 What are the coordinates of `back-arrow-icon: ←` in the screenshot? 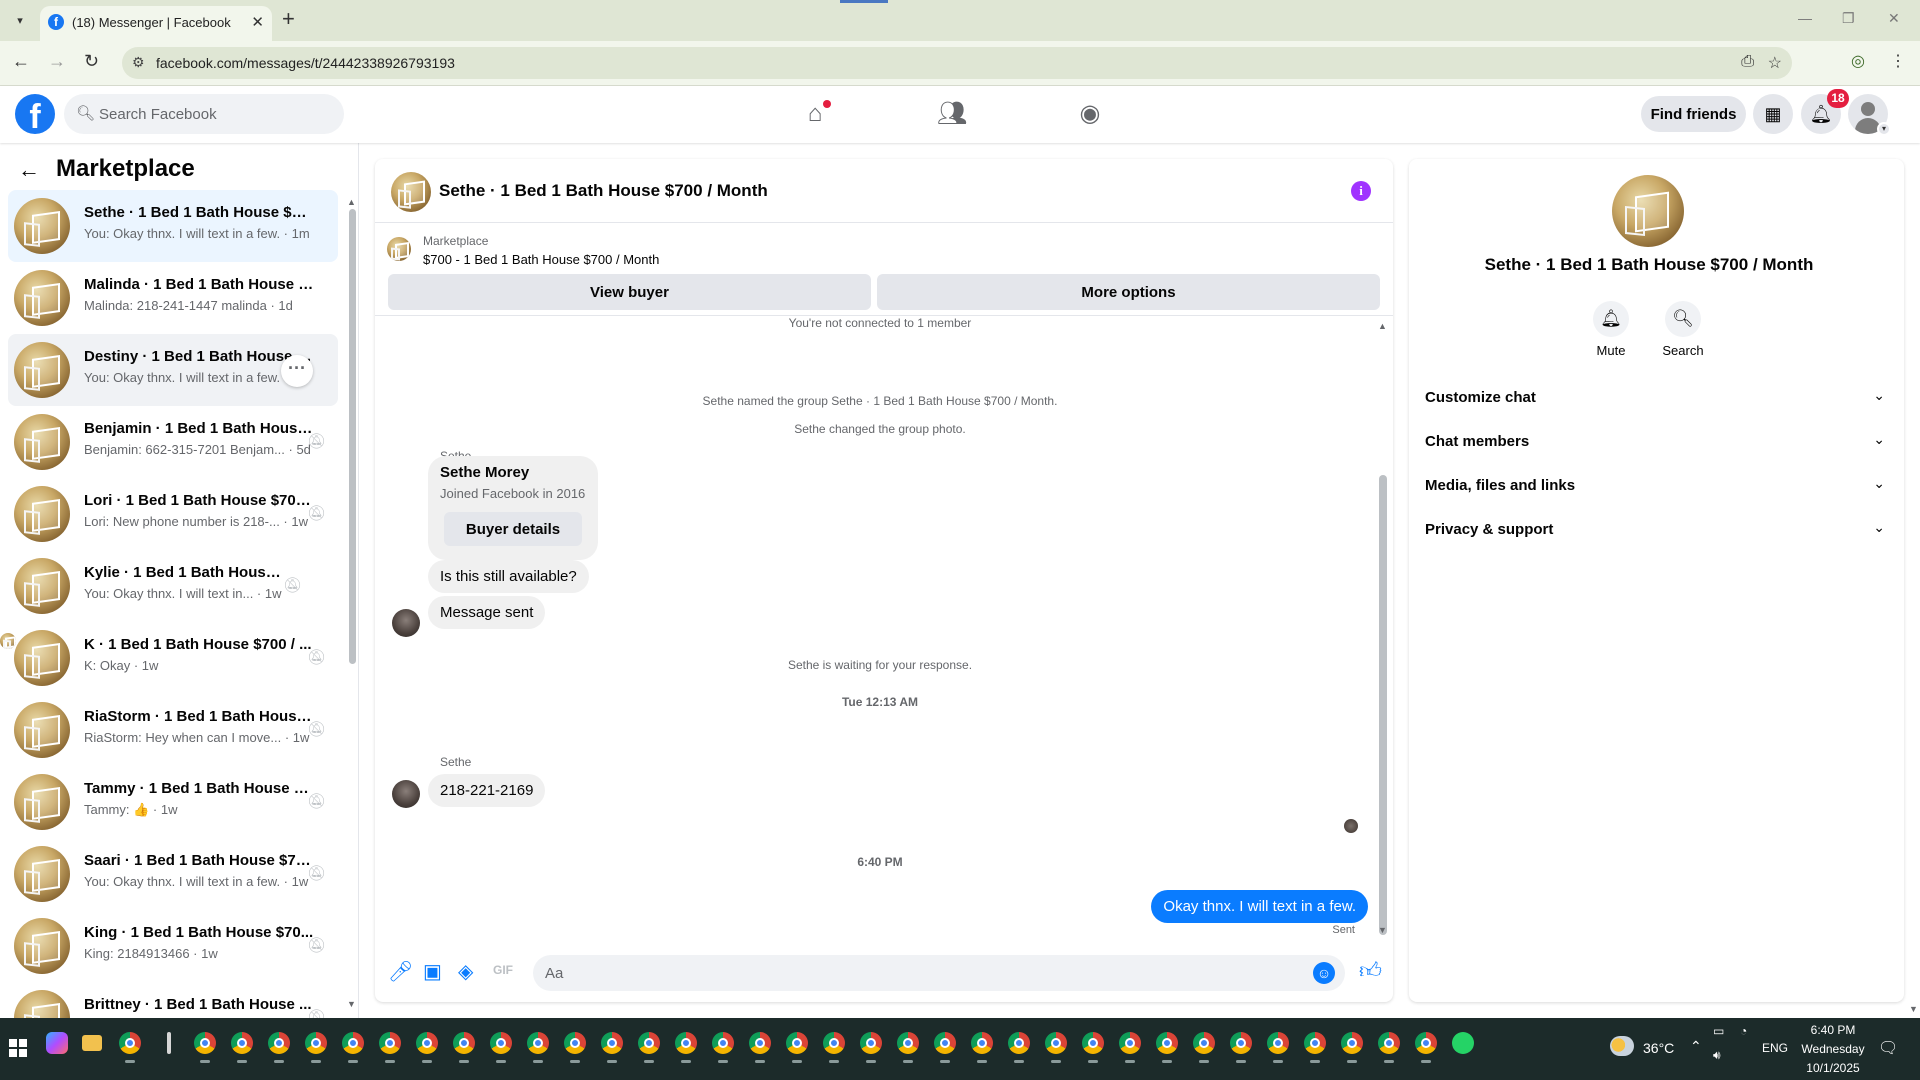 It's located at (29, 170).